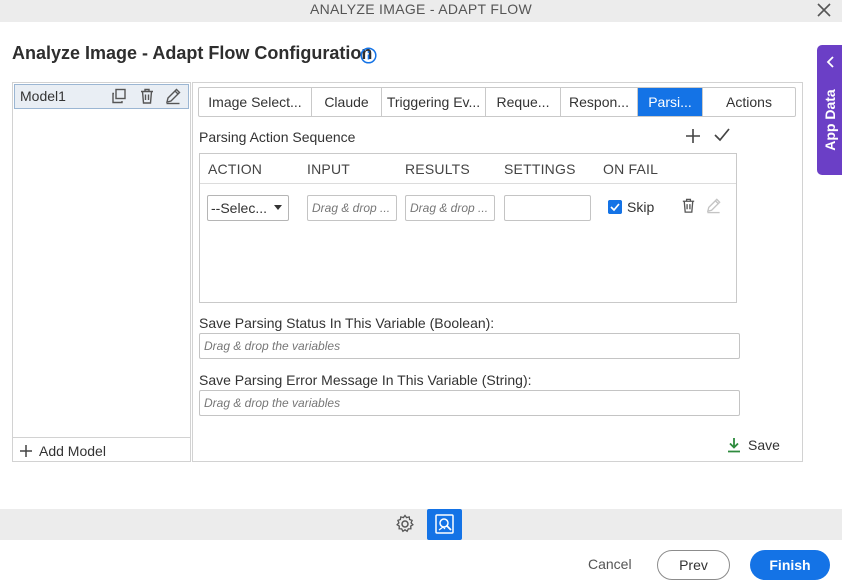  What do you see at coordinates (824, 10) in the screenshot?
I see `close-icon` at bounding box center [824, 10].